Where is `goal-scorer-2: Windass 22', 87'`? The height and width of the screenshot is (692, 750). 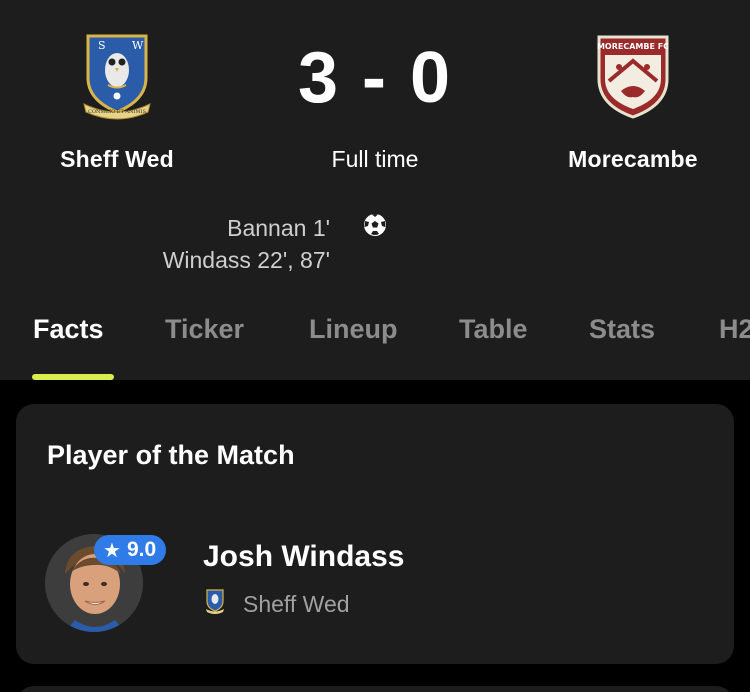
goal-scorer-2: Windass 22', 87' is located at coordinates (246, 260).